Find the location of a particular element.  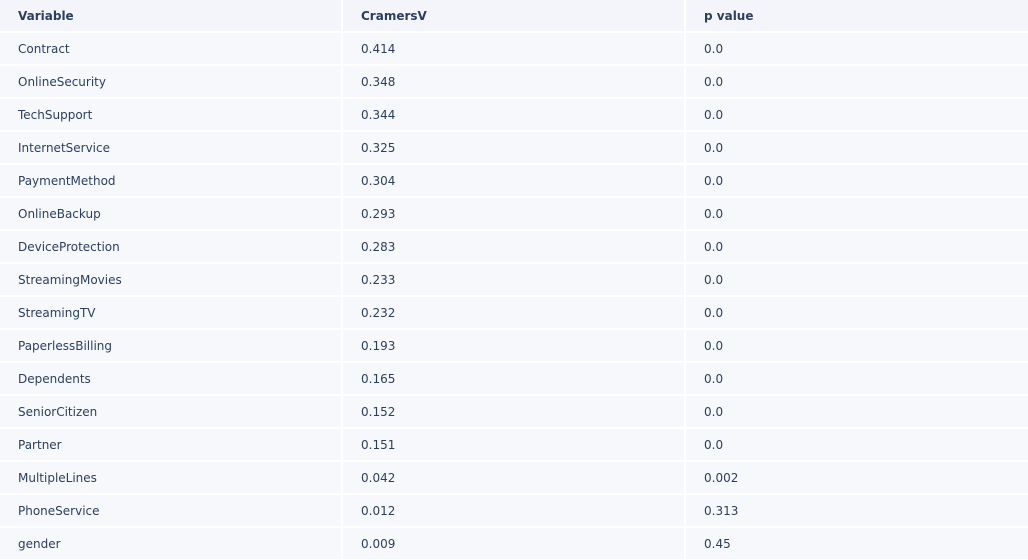

table-row: PhoneService 0.012 0.313 is located at coordinates (514, 510).